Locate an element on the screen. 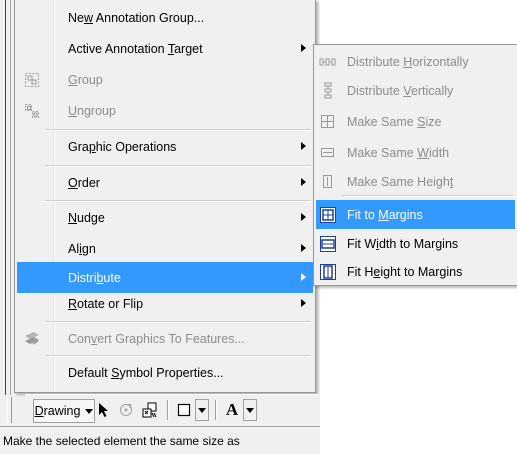 This screenshot has width=517, height=454. submenu-item-fit-height-to-margins: Fit Height to Margins is located at coordinates (415, 271).